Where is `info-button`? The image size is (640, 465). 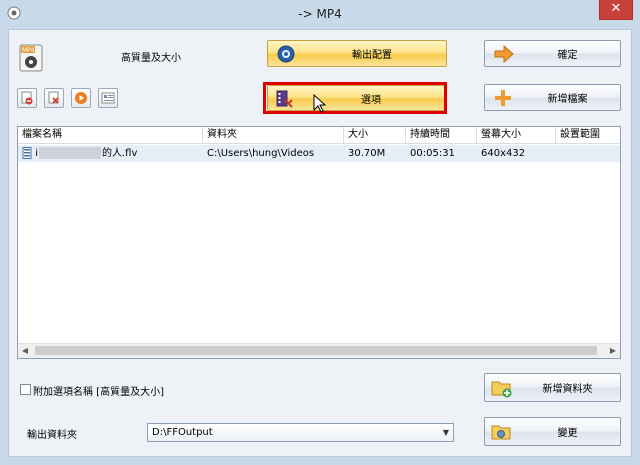 info-button is located at coordinates (108, 98).